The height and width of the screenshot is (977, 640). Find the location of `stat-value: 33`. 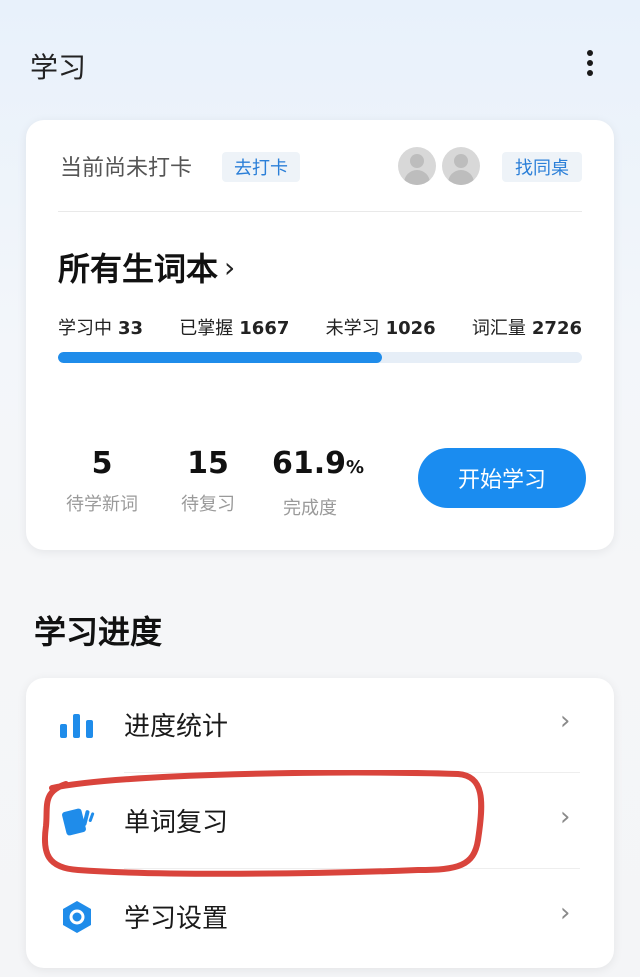

stat-value: 33 is located at coordinates (131, 328).